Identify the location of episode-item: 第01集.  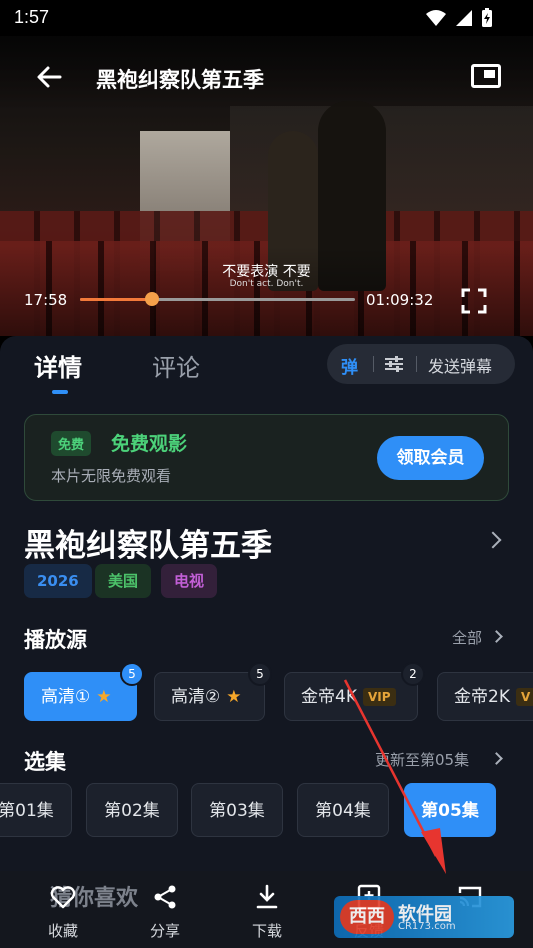
(36, 810).